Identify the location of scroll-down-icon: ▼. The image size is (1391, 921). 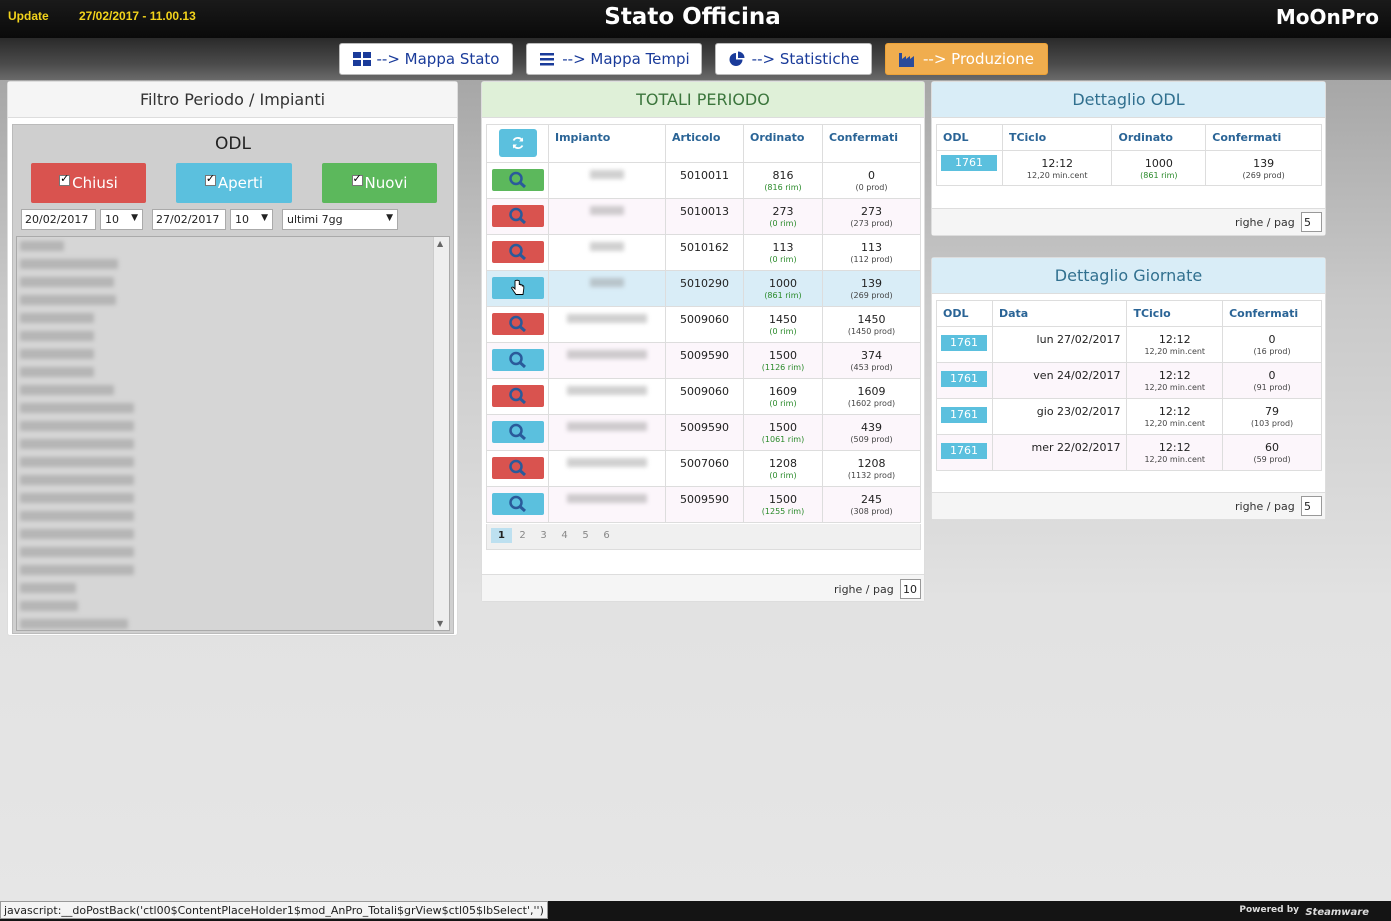
(440, 623).